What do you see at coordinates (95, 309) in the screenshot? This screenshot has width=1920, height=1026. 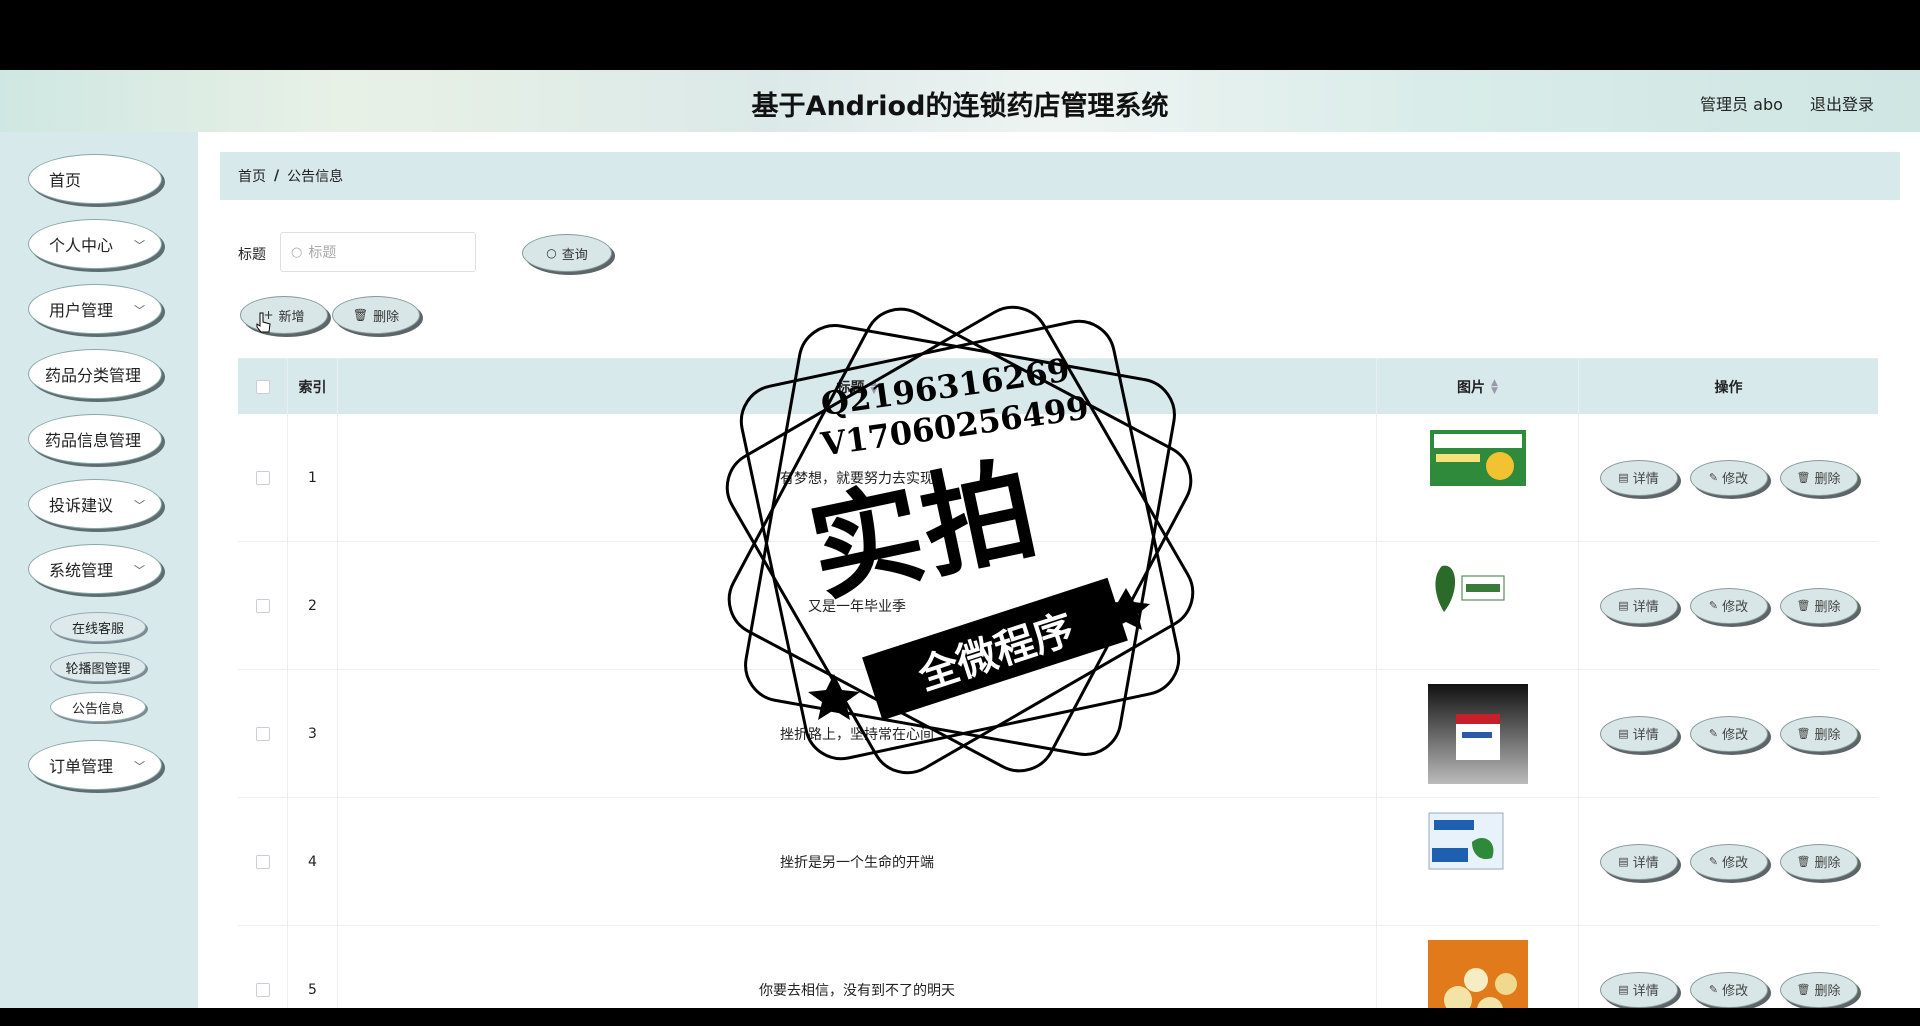 I see `sidebar-item-users: 用户管理 ﹀` at bounding box center [95, 309].